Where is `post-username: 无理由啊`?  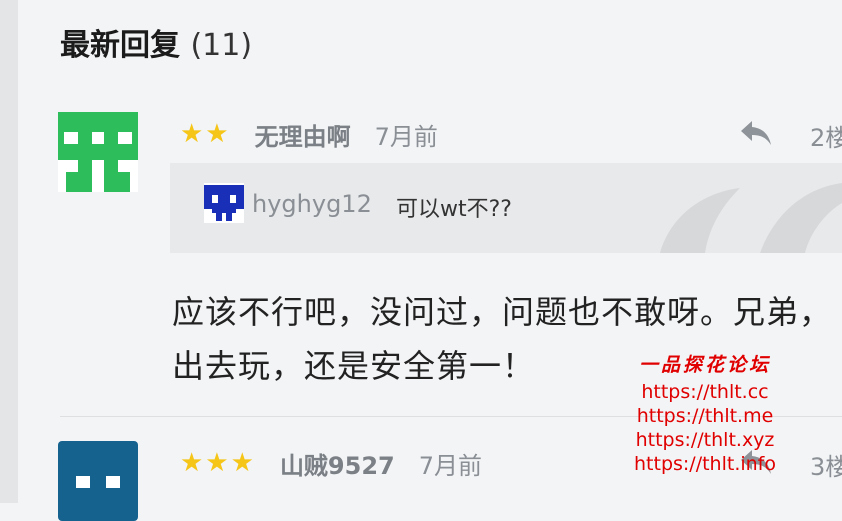
post-username: 无理由啊 is located at coordinates (303, 134).